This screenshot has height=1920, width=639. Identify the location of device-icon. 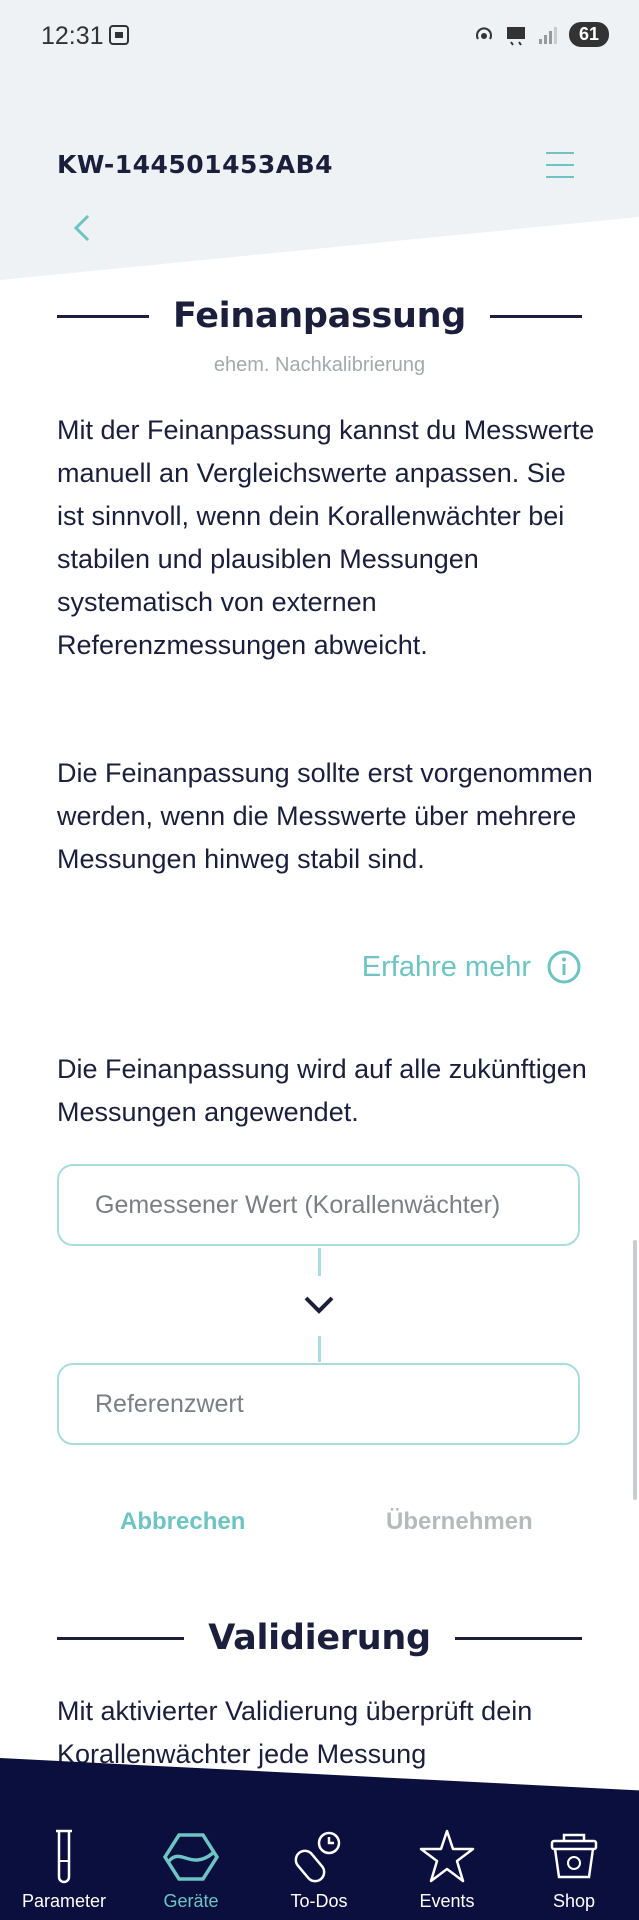
(191, 1857).